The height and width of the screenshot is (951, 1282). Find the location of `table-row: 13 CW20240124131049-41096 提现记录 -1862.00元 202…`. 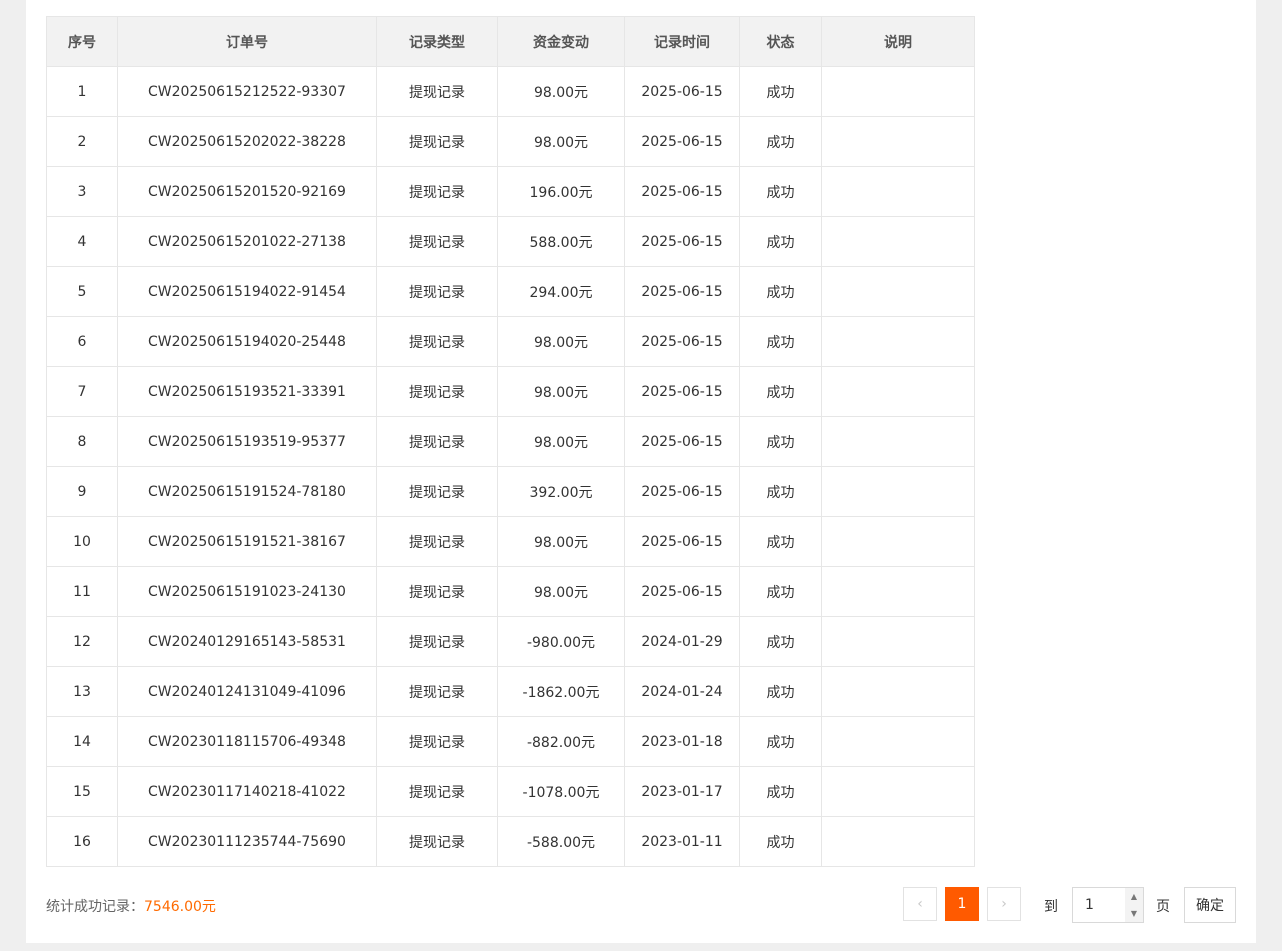

table-row: 13 CW20240124131049-41096 提现记录 -1862.00元 202… is located at coordinates (510, 691).